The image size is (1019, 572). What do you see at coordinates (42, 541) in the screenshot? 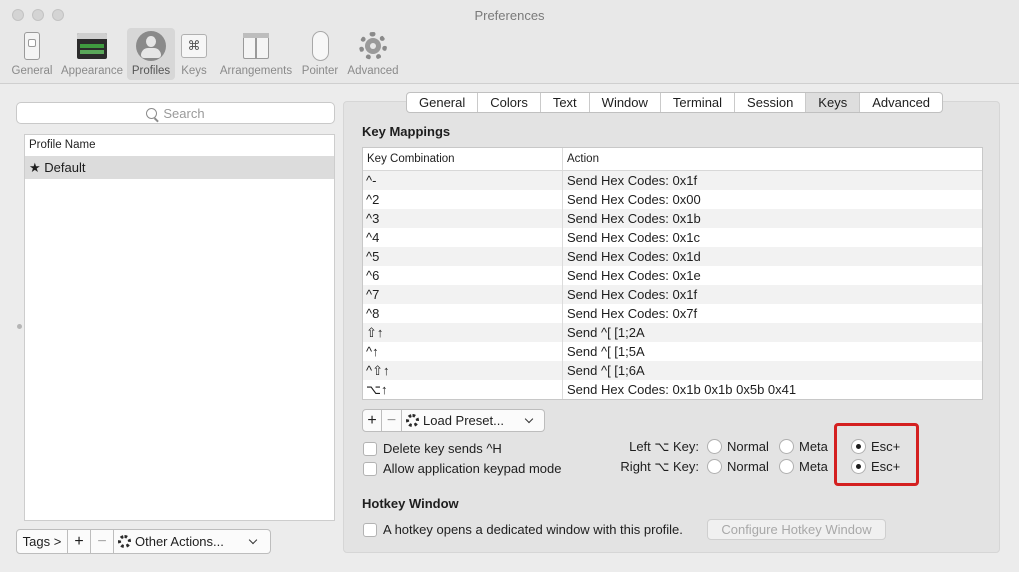
I see `tags-button: Tags >` at bounding box center [42, 541].